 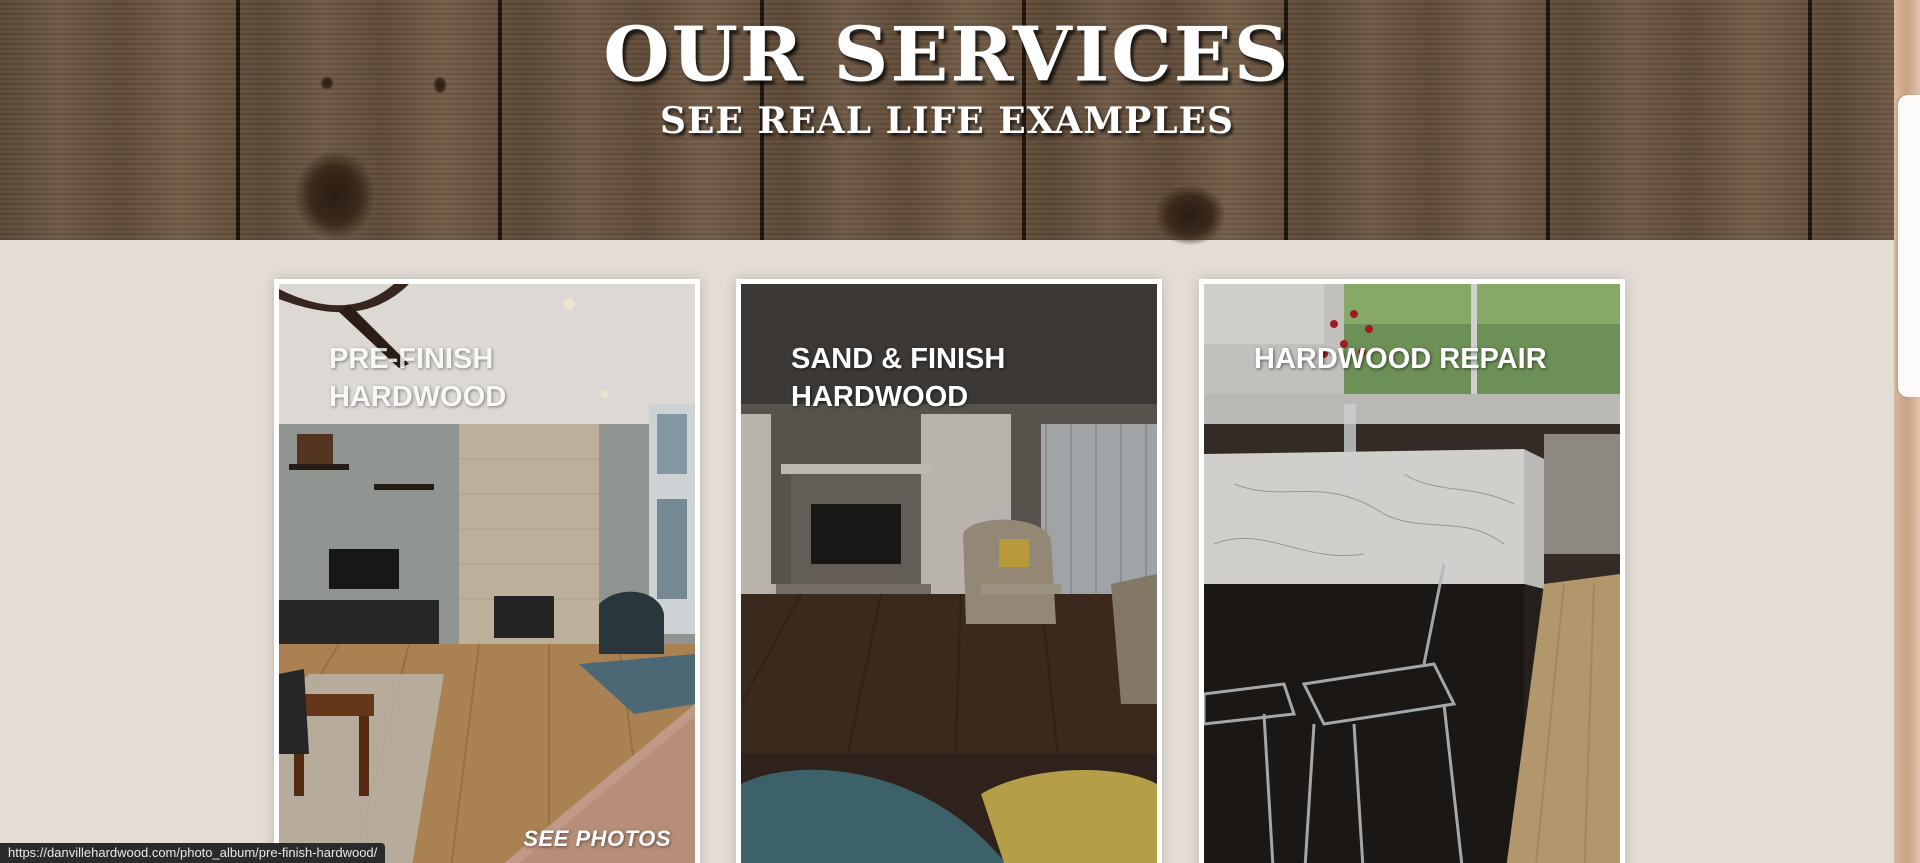 What do you see at coordinates (1909, 246) in the screenshot?
I see `vertical-scrollbar-thumb` at bounding box center [1909, 246].